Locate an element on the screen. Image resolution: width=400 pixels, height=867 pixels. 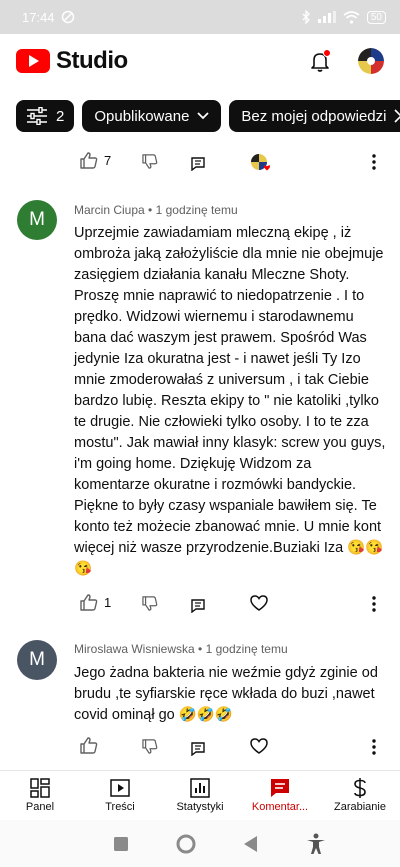
nav-content: Treści is located at coordinates (120, 795).